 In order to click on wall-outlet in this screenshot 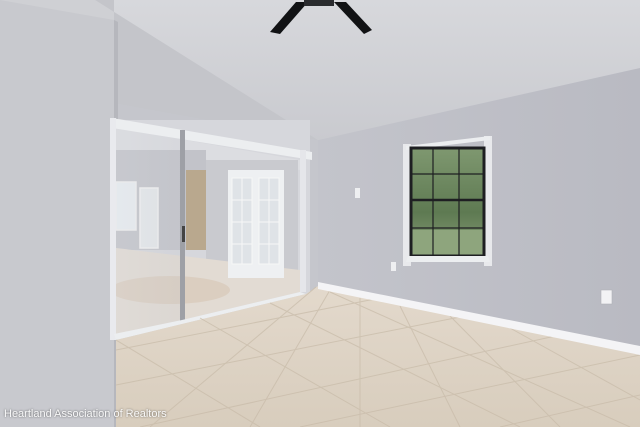, I will do `click(606, 297)`.